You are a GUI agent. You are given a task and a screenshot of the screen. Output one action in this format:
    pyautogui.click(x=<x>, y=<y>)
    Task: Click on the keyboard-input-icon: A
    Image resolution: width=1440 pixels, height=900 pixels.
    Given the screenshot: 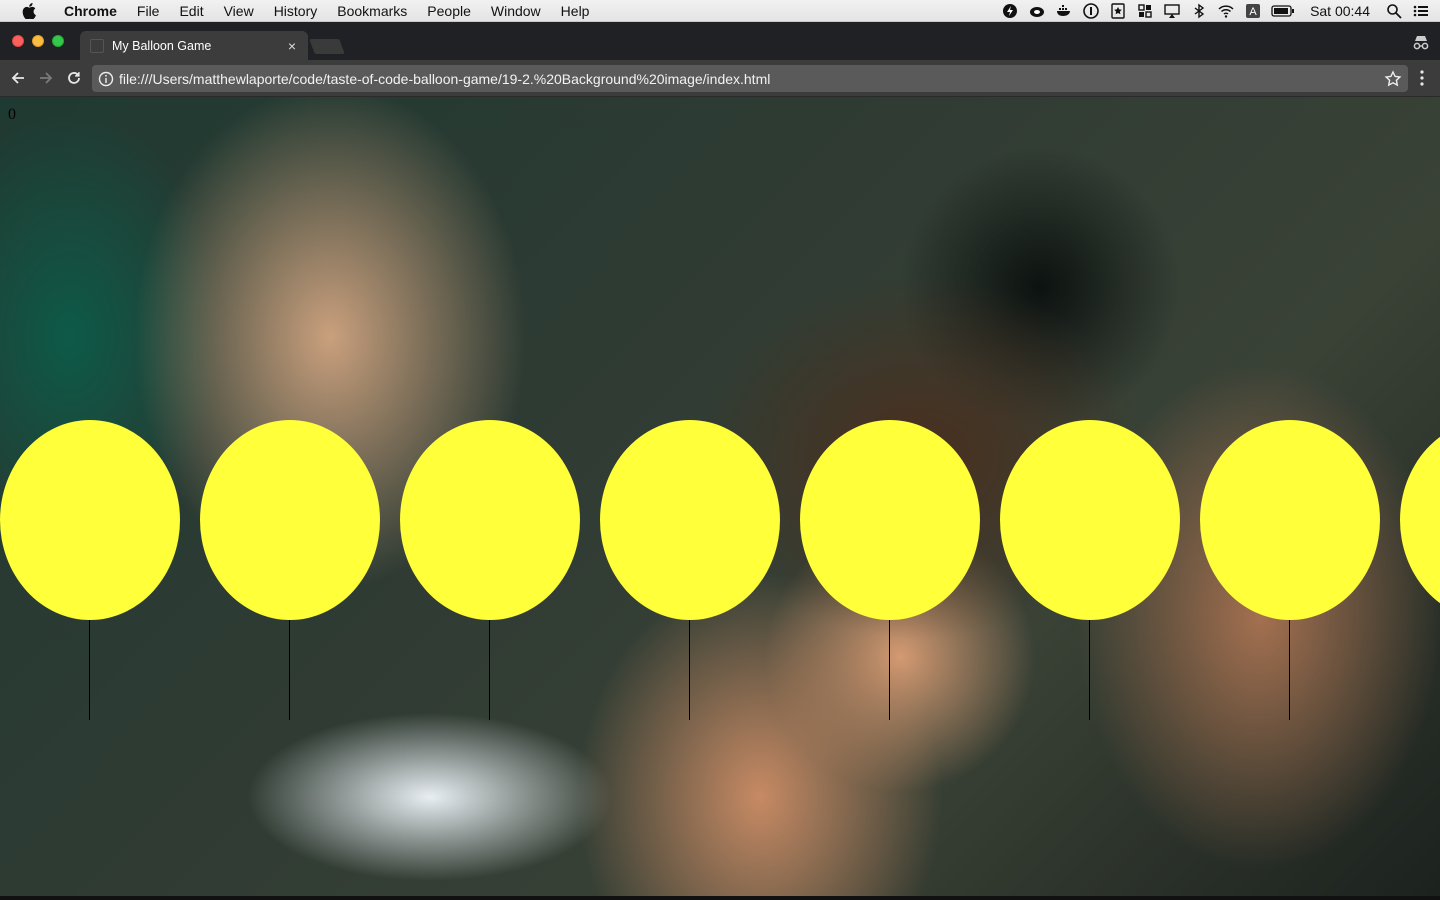 What is the action you would take?
    pyautogui.click(x=1253, y=11)
    